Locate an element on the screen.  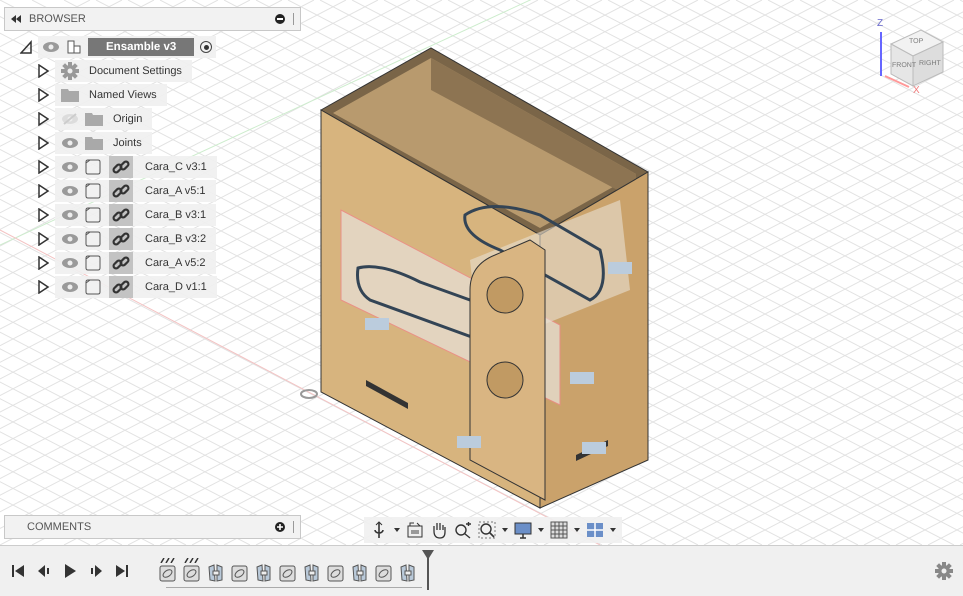
settings-icon is located at coordinates (944, 571).